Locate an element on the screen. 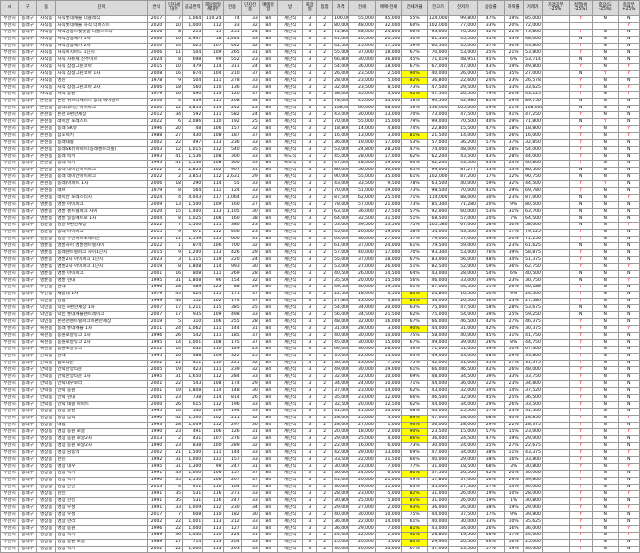  table-cell: 23 is located at coordinates (250, 232).